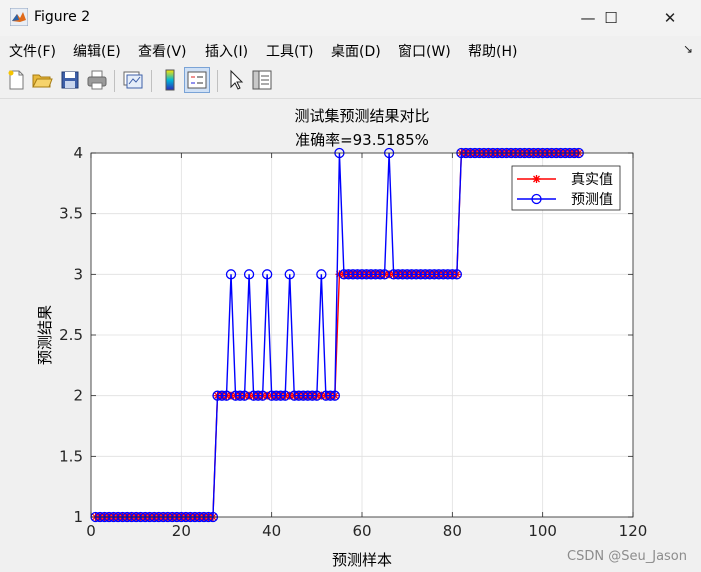 This screenshot has height=572, width=701. Describe the element at coordinates (289, 51) in the screenshot. I see `menu-tools: 工具(T)` at that location.